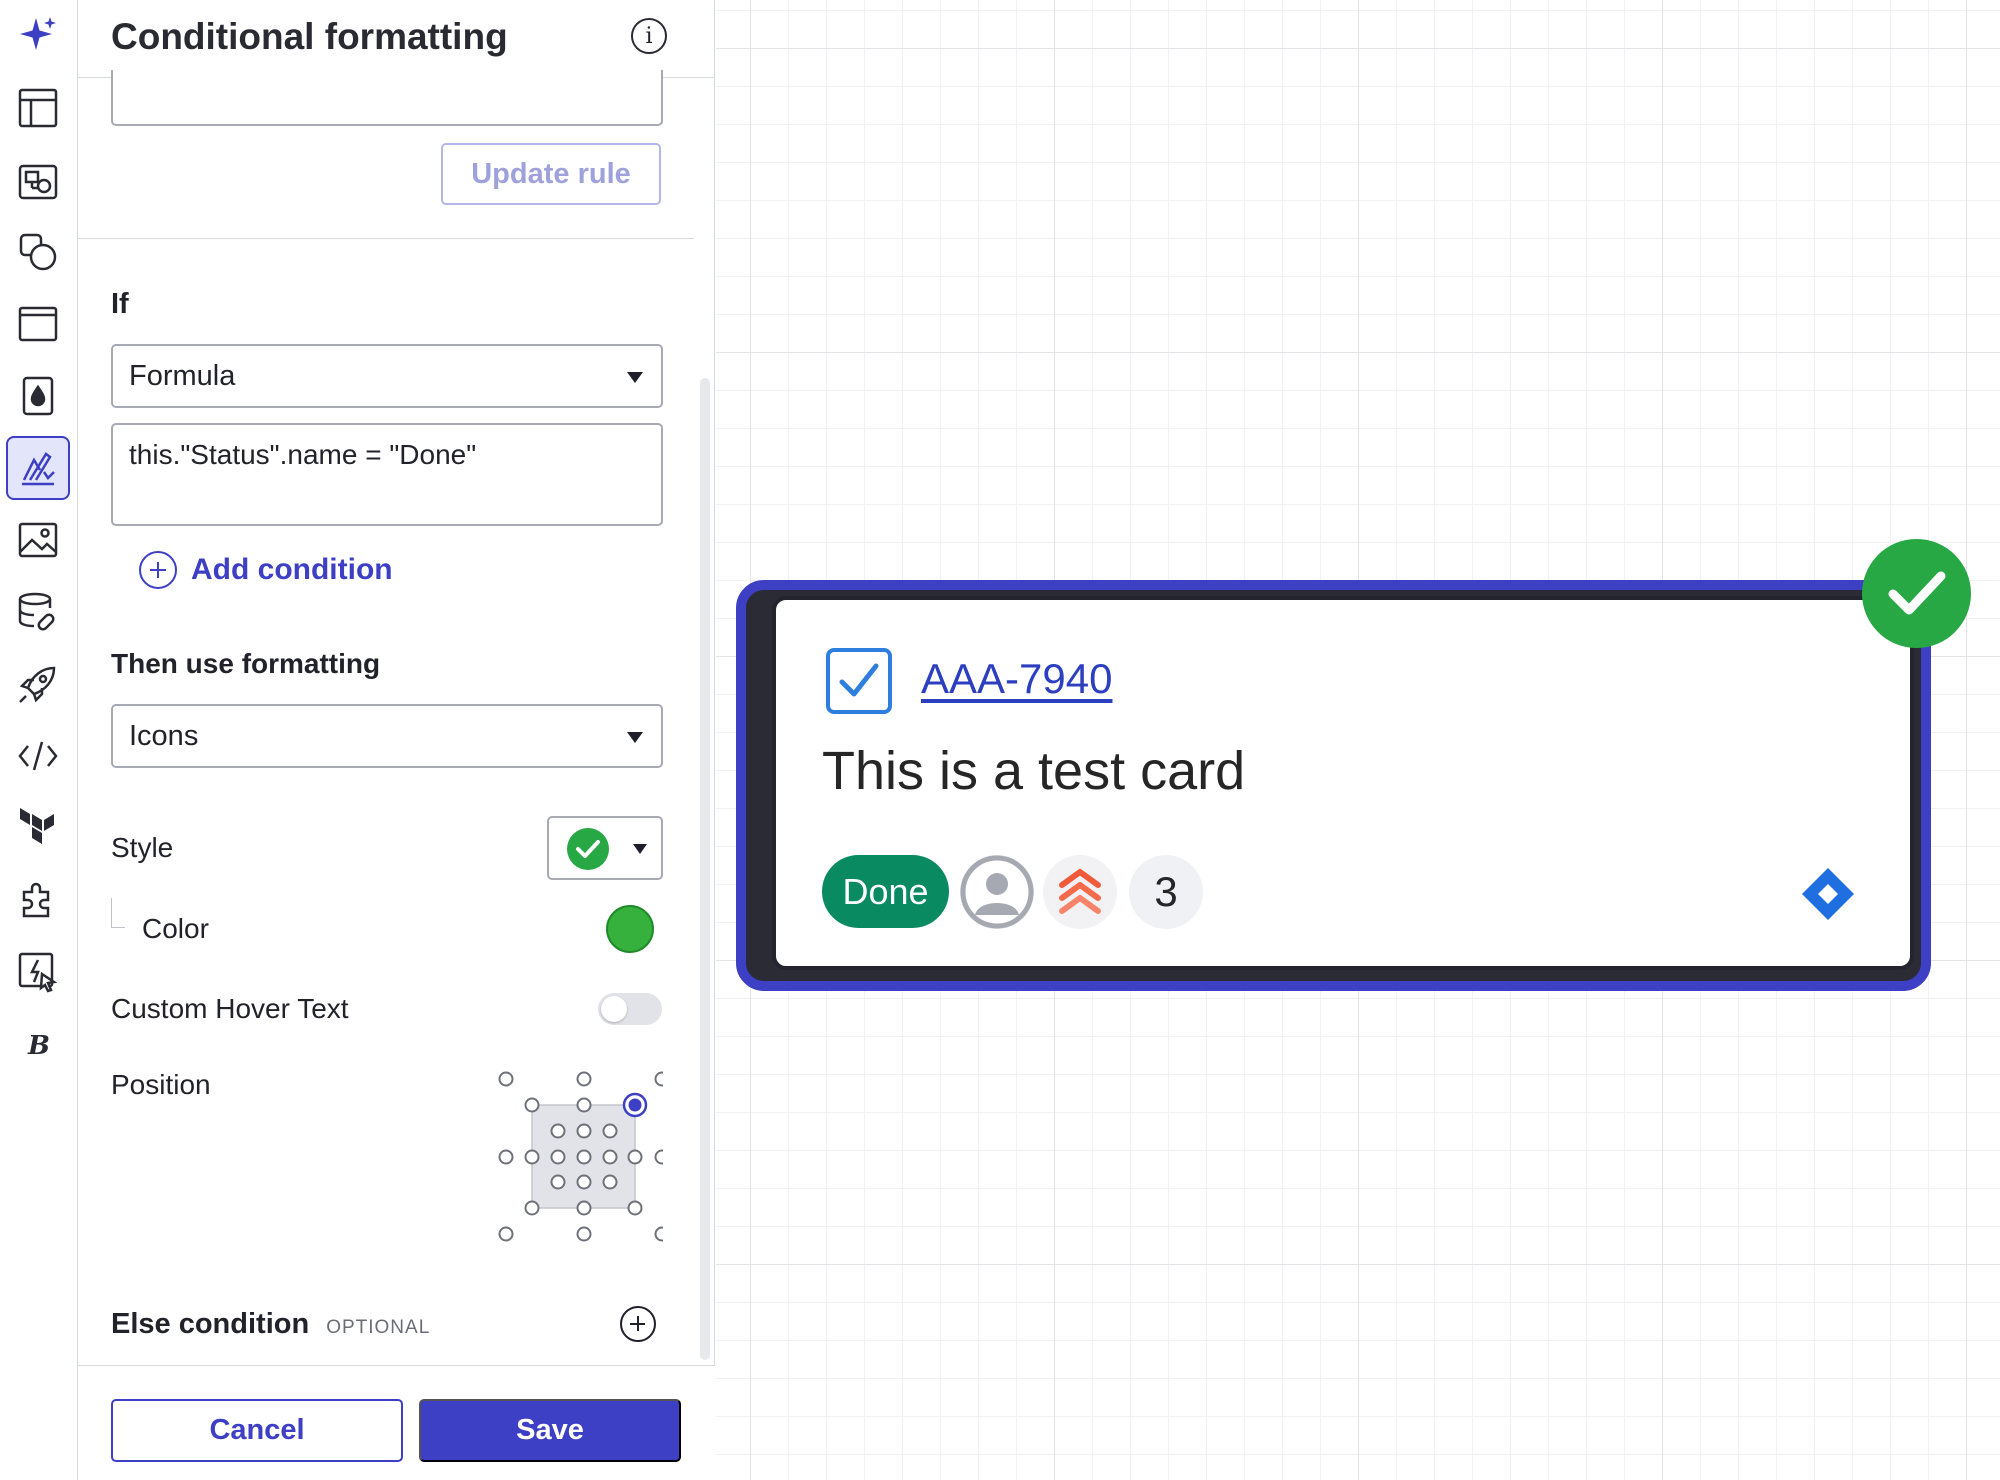 The height and width of the screenshot is (1480, 2000). I want to click on panel-footer: Cancel Save, so click(396, 1422).